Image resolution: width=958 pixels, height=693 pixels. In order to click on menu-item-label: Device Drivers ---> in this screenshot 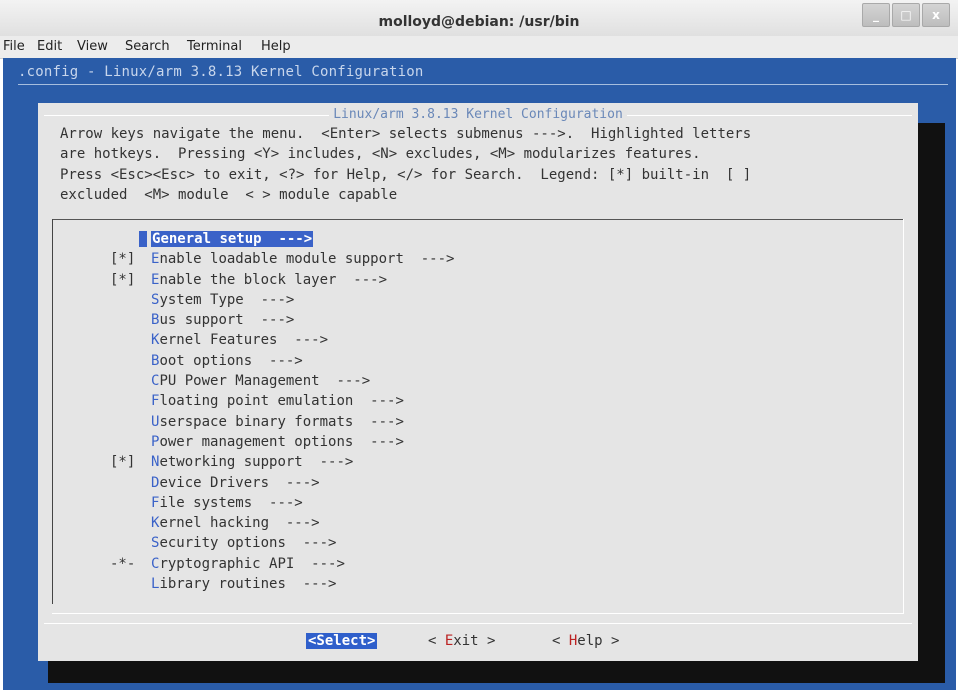, I will do `click(235, 483)`.